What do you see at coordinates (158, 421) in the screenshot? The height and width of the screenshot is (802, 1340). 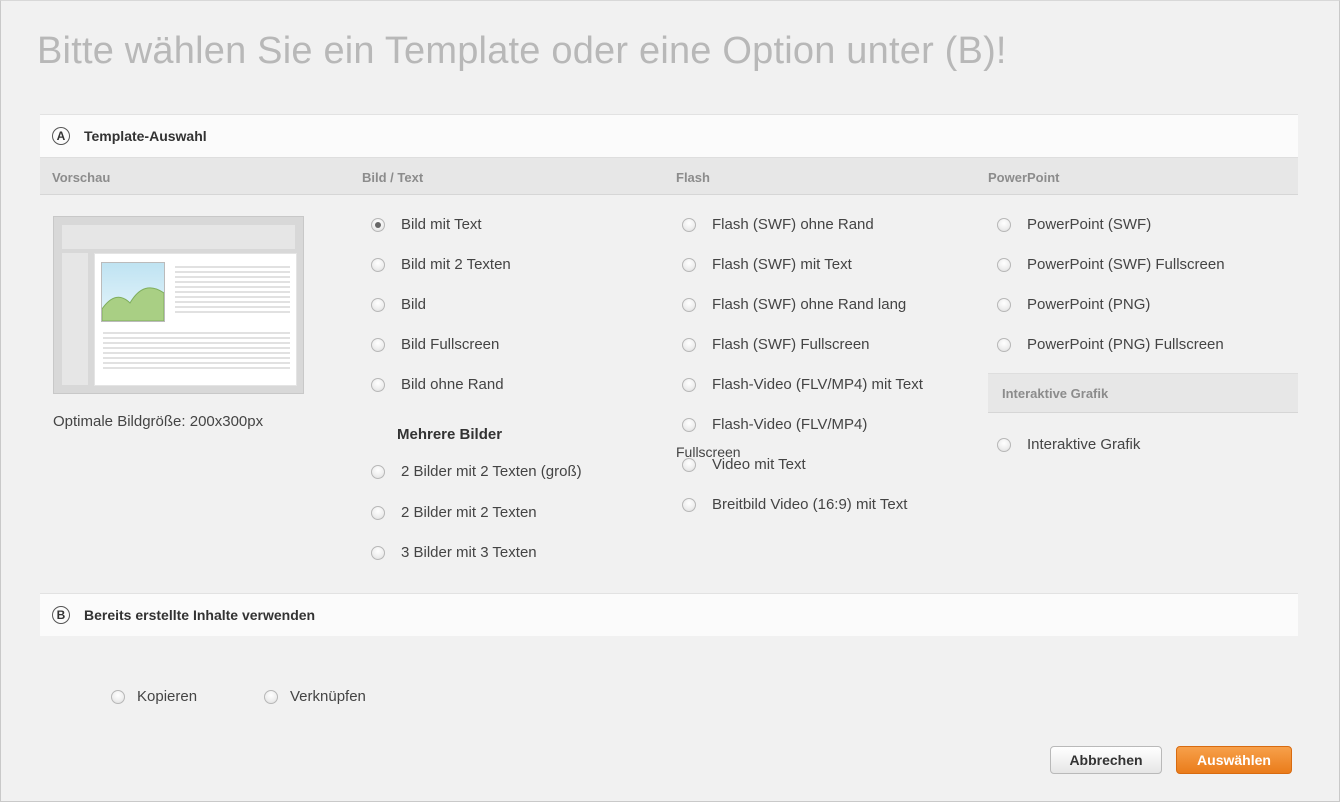 I see `preview-caption: Optimale Bildgröße: 200x300px` at bounding box center [158, 421].